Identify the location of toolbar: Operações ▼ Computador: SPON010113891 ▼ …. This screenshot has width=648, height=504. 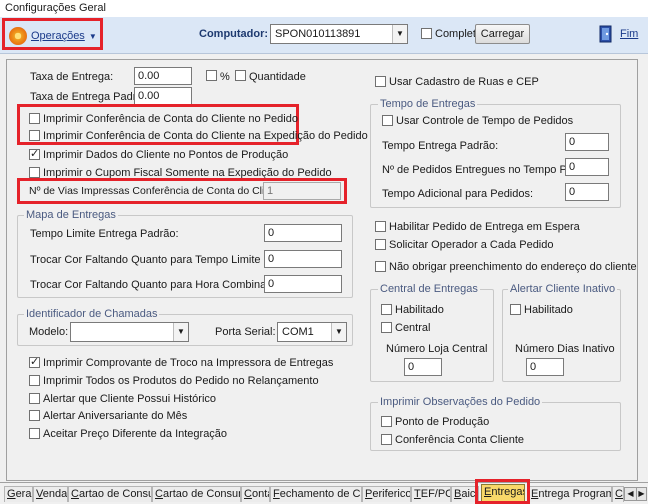
(324, 35).